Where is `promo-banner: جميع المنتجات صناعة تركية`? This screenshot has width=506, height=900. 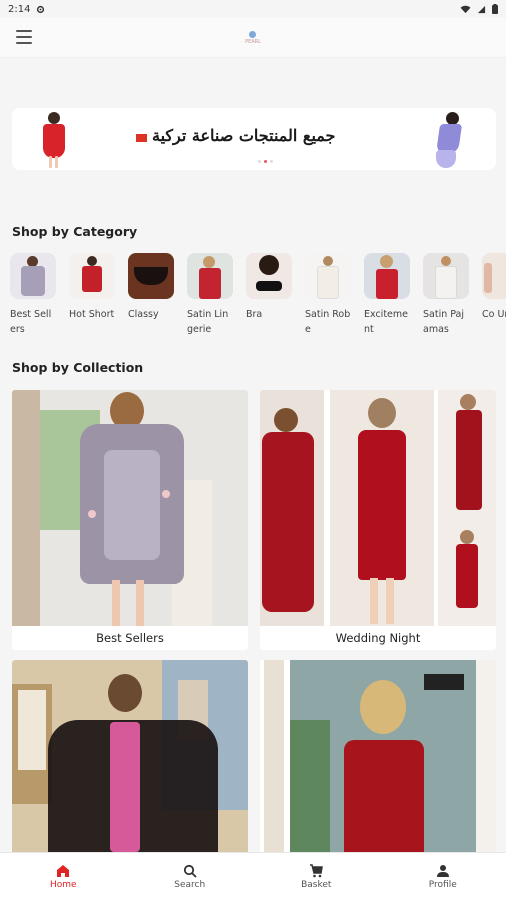
promo-banner: جميع المنتجات صناعة تركية is located at coordinates (254, 139).